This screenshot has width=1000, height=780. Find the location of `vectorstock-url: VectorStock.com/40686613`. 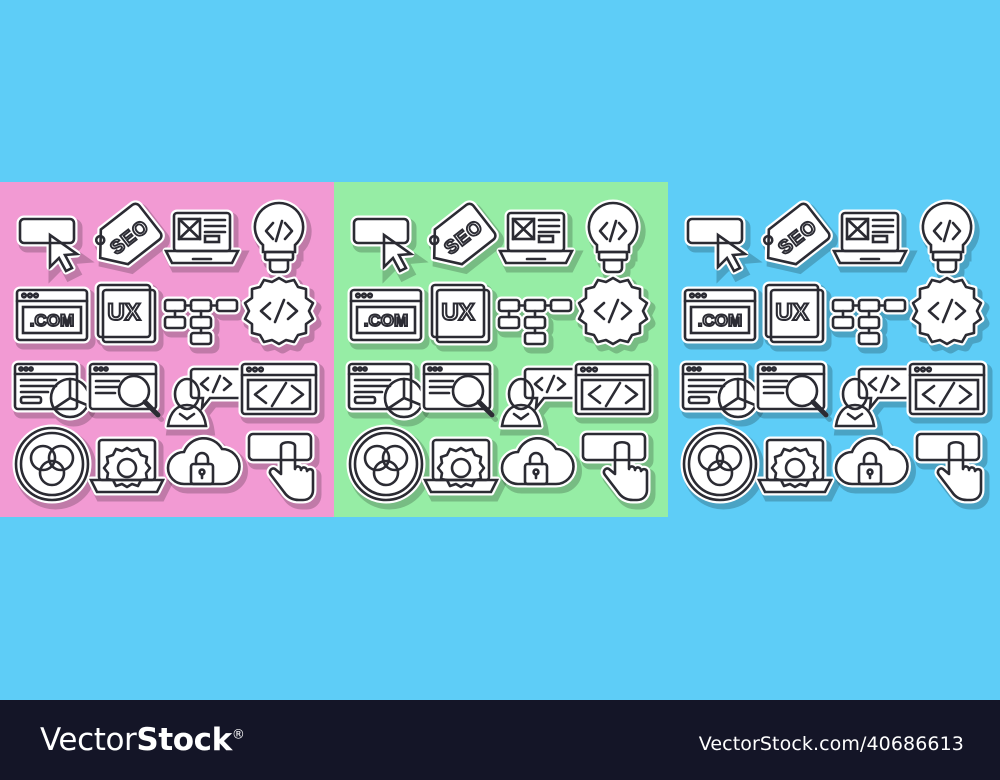

vectorstock-url: VectorStock.com/40686613 is located at coordinates (831, 744).